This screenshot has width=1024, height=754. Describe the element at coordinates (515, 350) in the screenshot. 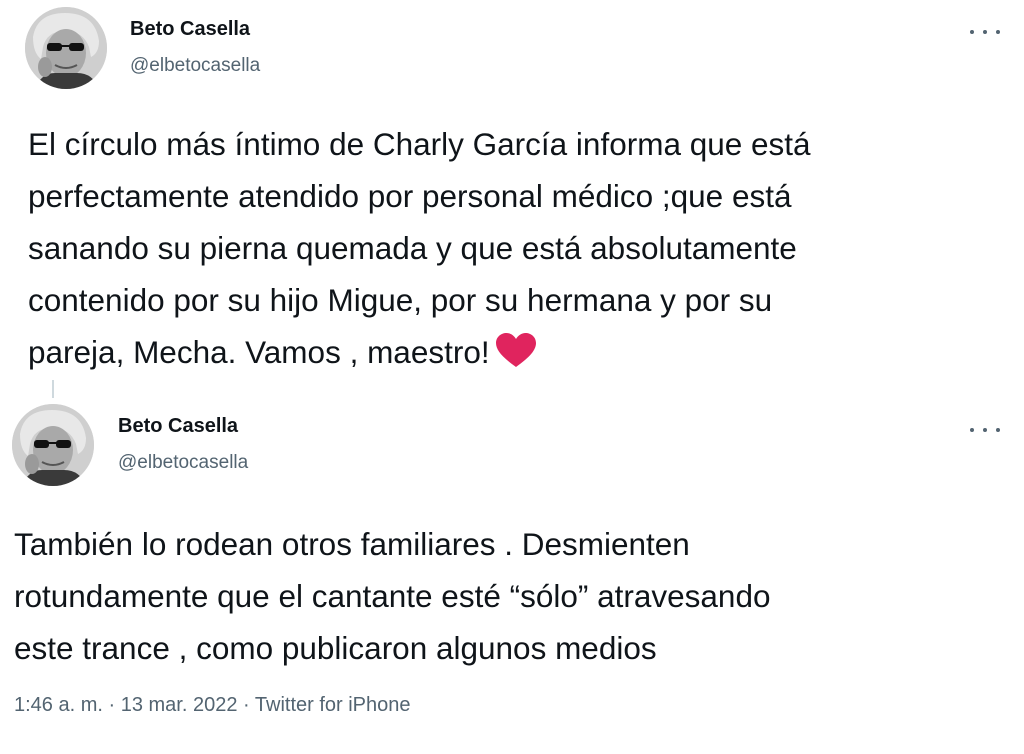

I see `red-heart-icon` at that location.